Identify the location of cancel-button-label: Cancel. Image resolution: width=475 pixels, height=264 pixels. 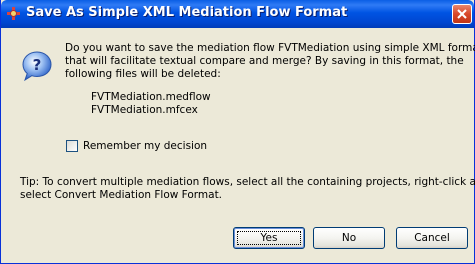
(432, 238).